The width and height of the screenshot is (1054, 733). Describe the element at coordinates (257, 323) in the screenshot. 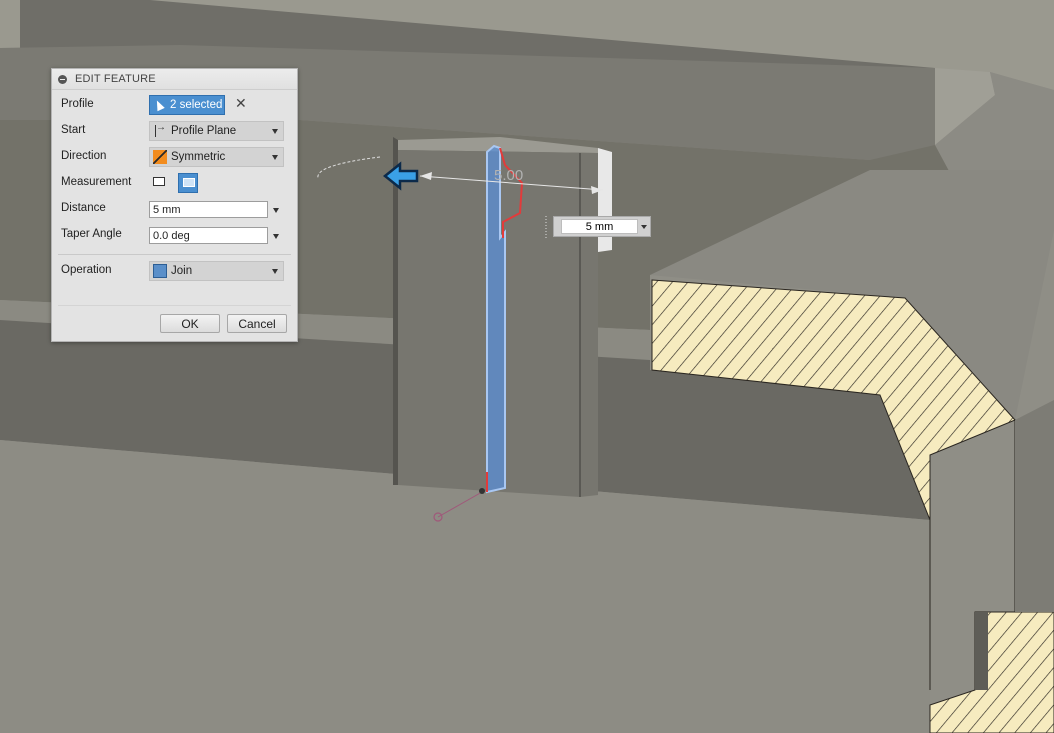

I see `cancel-button: Cancel` at that location.